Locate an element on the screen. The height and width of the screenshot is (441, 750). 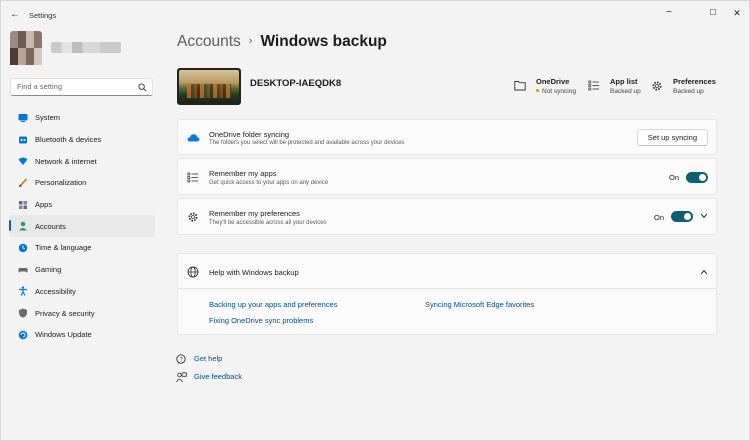
update-icon is located at coordinates (23, 335).